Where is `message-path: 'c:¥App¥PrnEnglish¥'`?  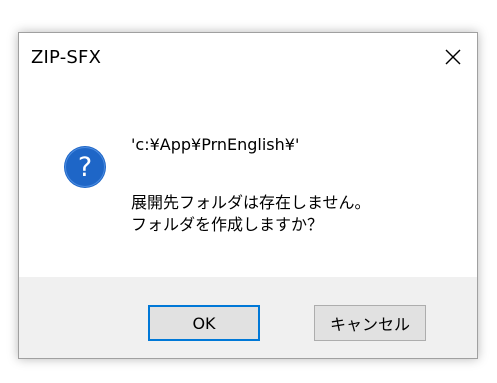 message-path: 'c:¥App¥PrnEnglish¥' is located at coordinates (215, 144).